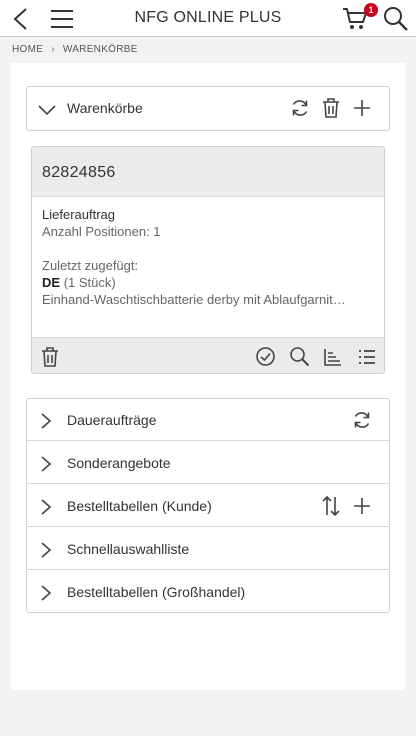 This screenshot has width=416, height=736. What do you see at coordinates (47, 110) in the screenshot?
I see `chevron-down-icon` at bounding box center [47, 110].